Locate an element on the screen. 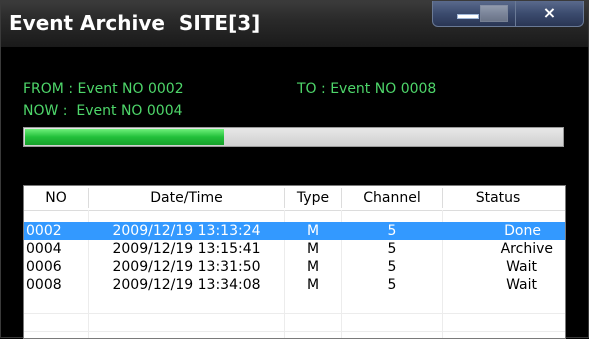  to-label: TO : Event NO 0008 is located at coordinates (367, 89).